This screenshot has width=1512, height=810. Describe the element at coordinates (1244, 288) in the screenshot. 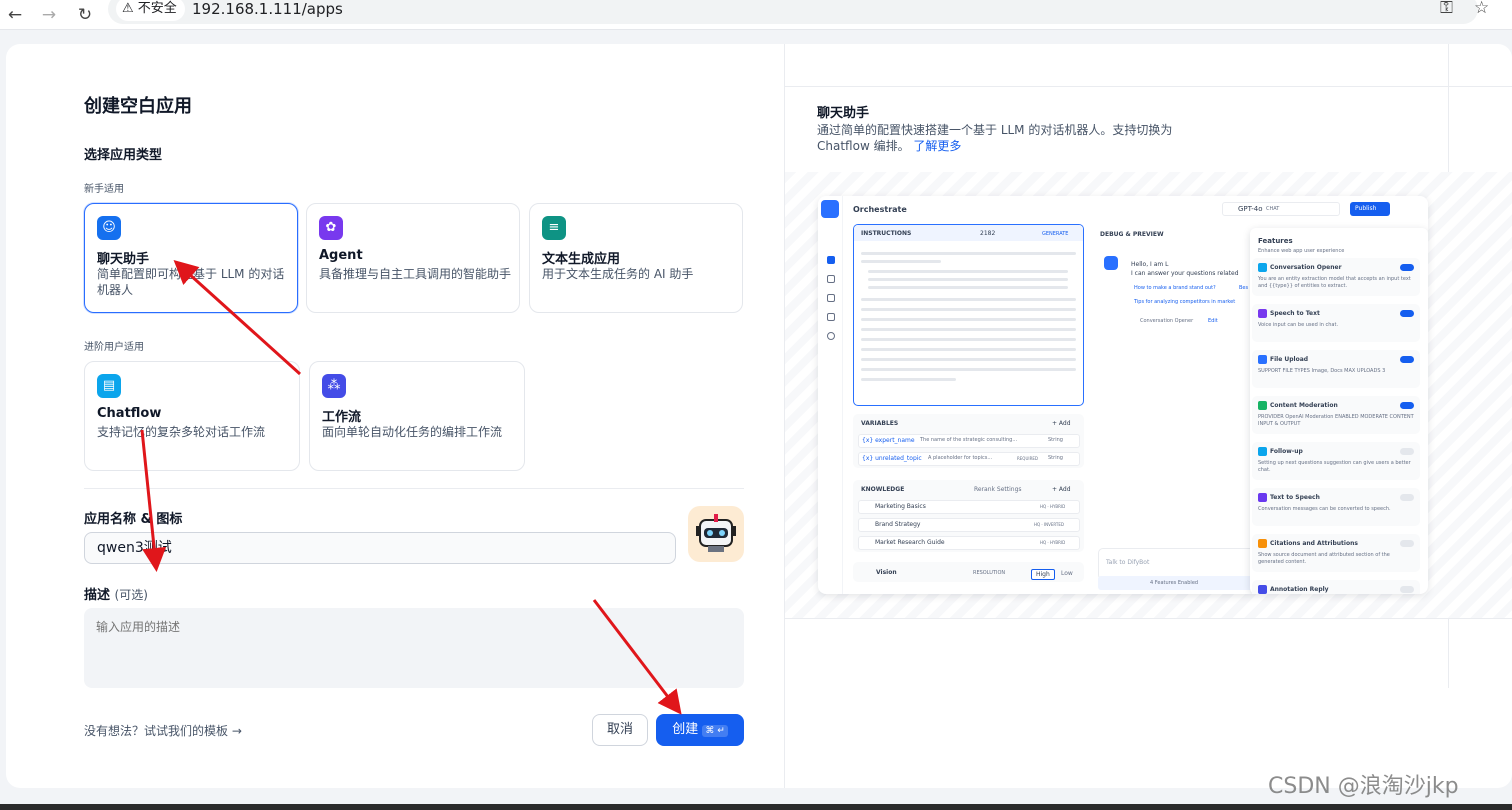

I see `suggestion: Bes` at that location.